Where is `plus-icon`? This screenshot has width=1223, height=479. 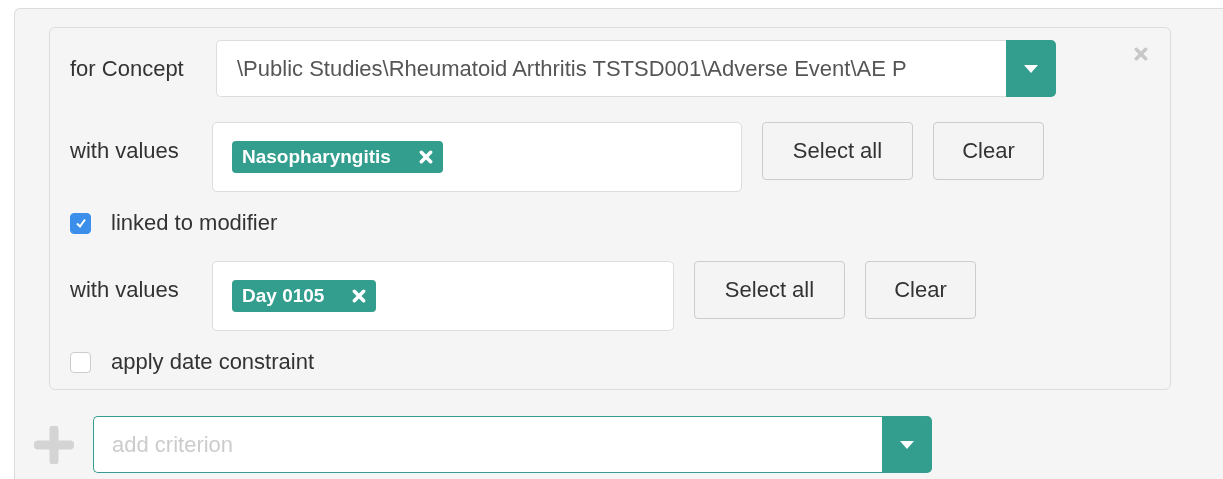
plus-icon is located at coordinates (54, 444).